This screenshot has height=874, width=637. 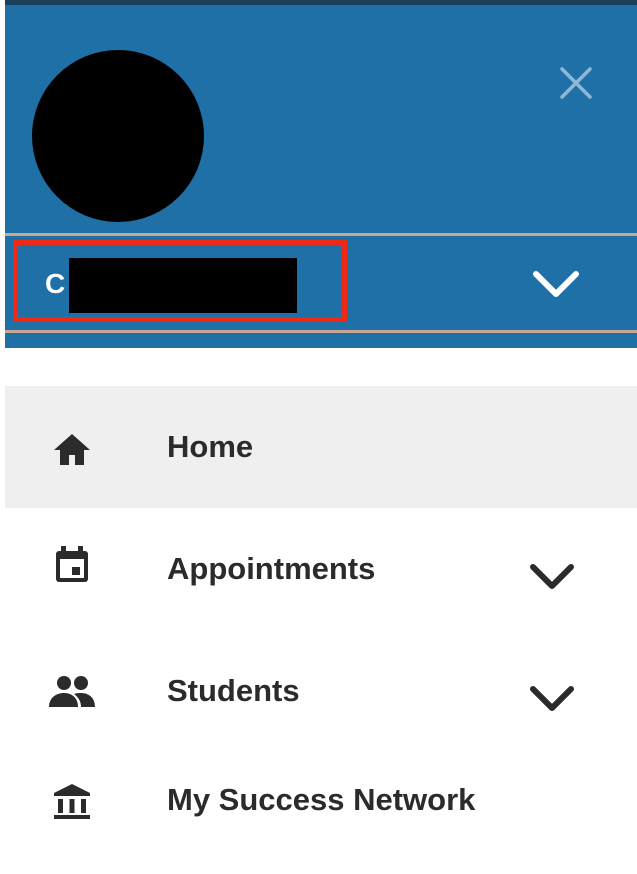 What do you see at coordinates (321, 799) in the screenshot?
I see `nav-item-label: My Success Network` at bounding box center [321, 799].